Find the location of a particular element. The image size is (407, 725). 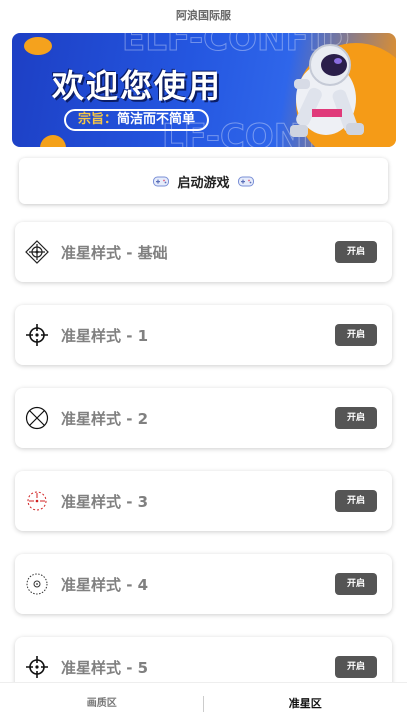

tab-divider is located at coordinates (203, 704).